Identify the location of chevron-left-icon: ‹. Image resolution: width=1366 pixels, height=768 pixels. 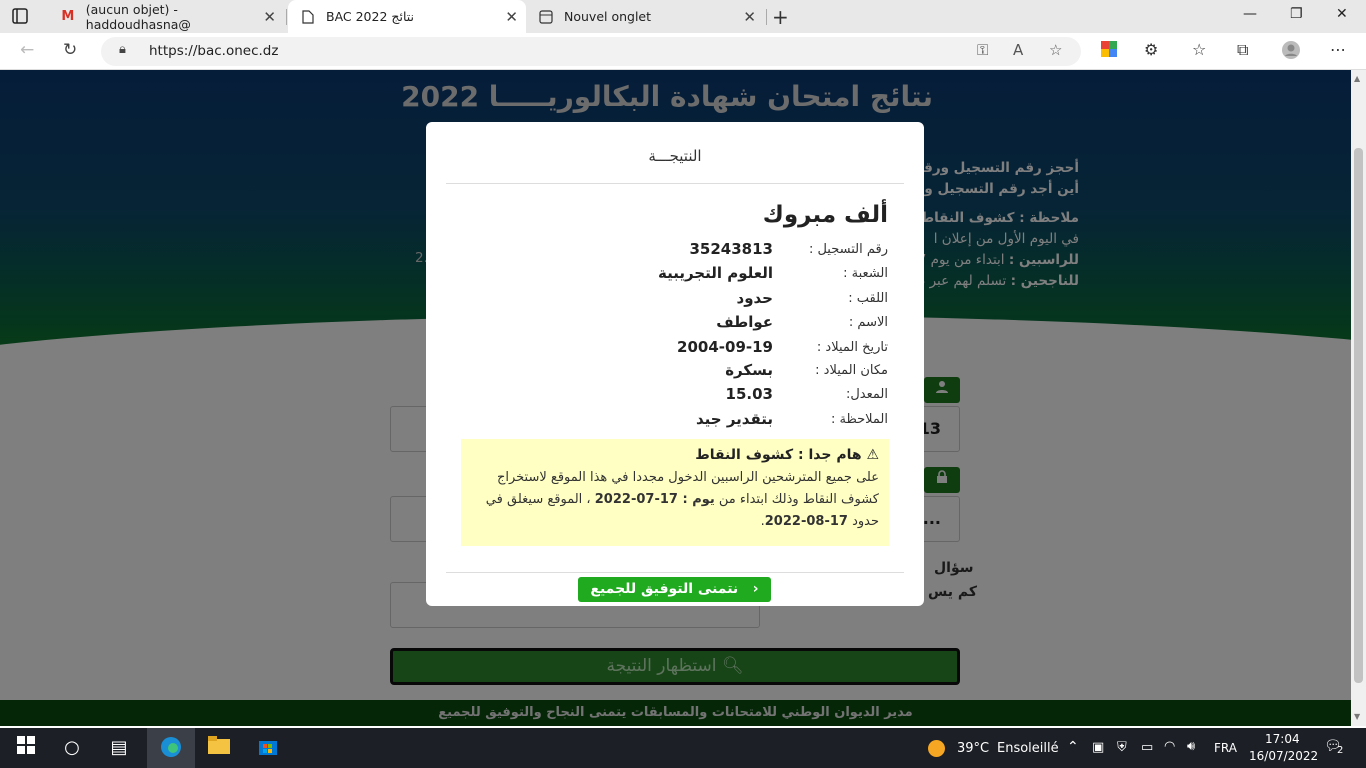
(755, 589).